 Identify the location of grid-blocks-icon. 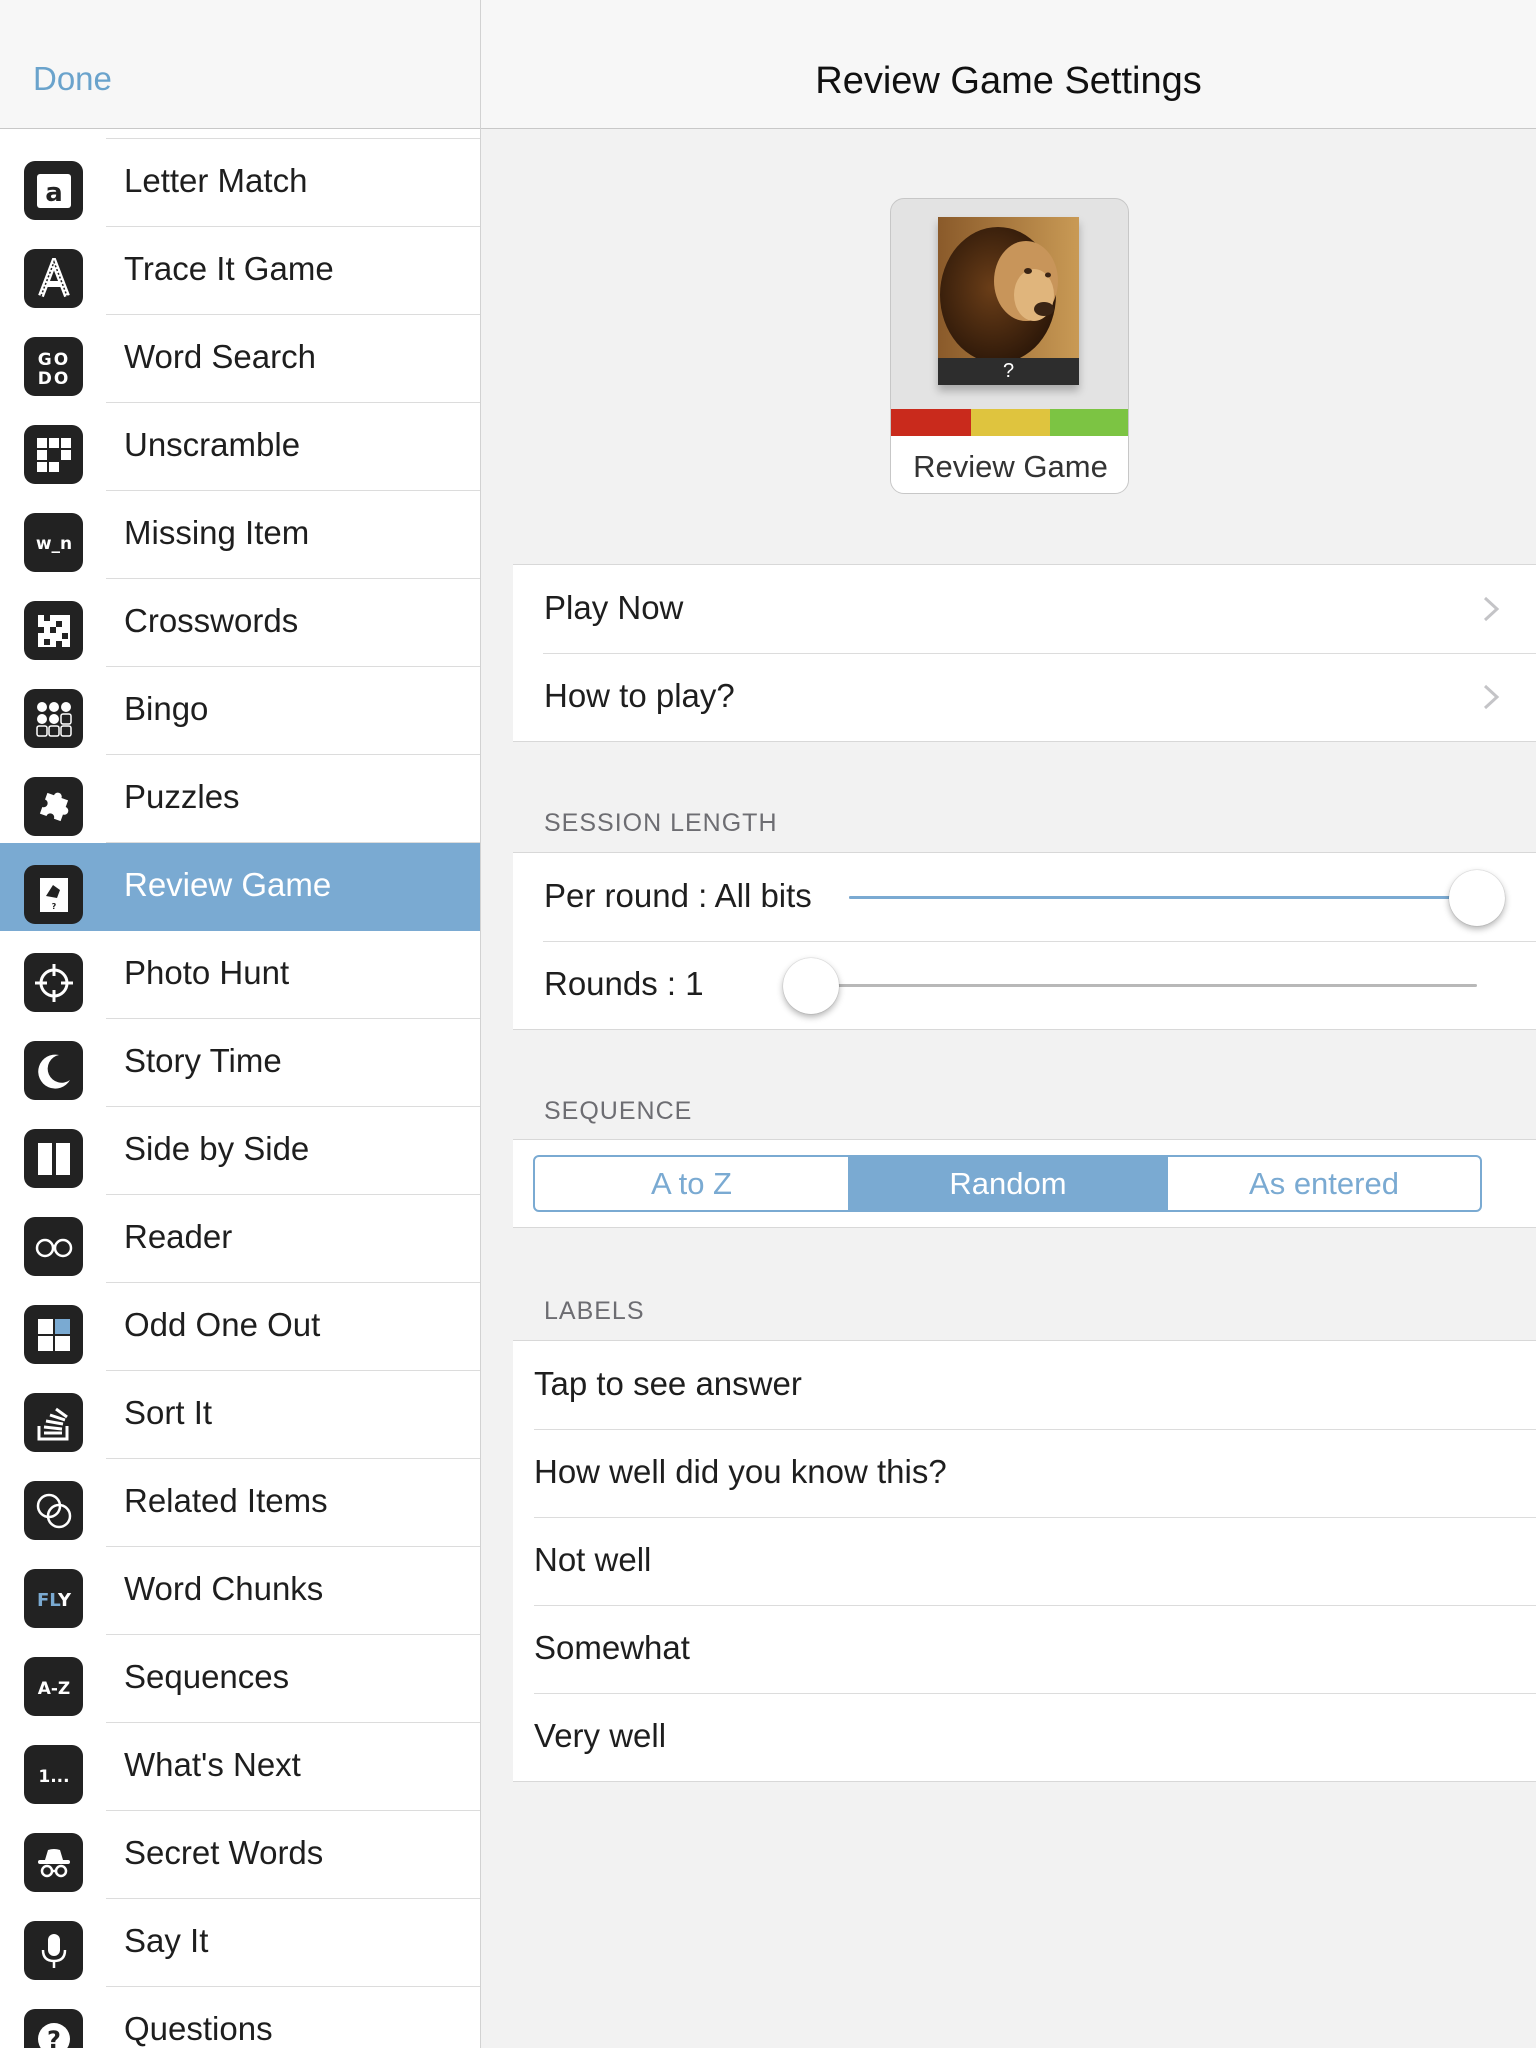
(53, 454).